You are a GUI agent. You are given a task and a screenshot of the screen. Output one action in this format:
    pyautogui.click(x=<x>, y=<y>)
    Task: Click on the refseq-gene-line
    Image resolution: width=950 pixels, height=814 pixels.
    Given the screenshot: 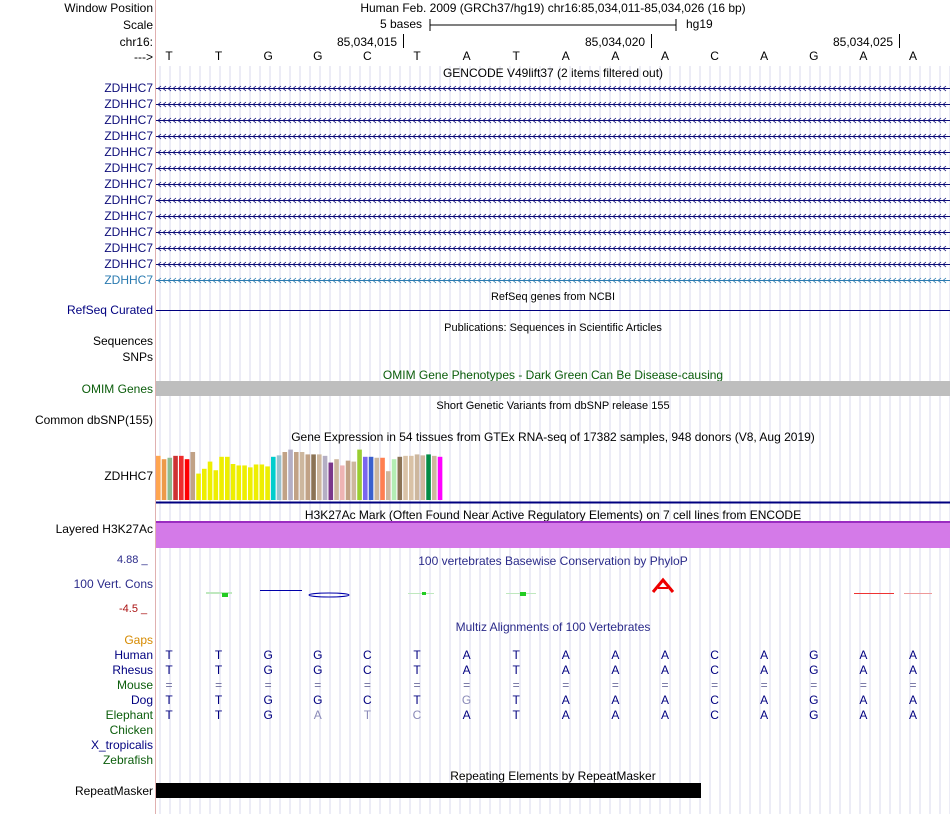 What is the action you would take?
    pyautogui.click(x=553, y=310)
    